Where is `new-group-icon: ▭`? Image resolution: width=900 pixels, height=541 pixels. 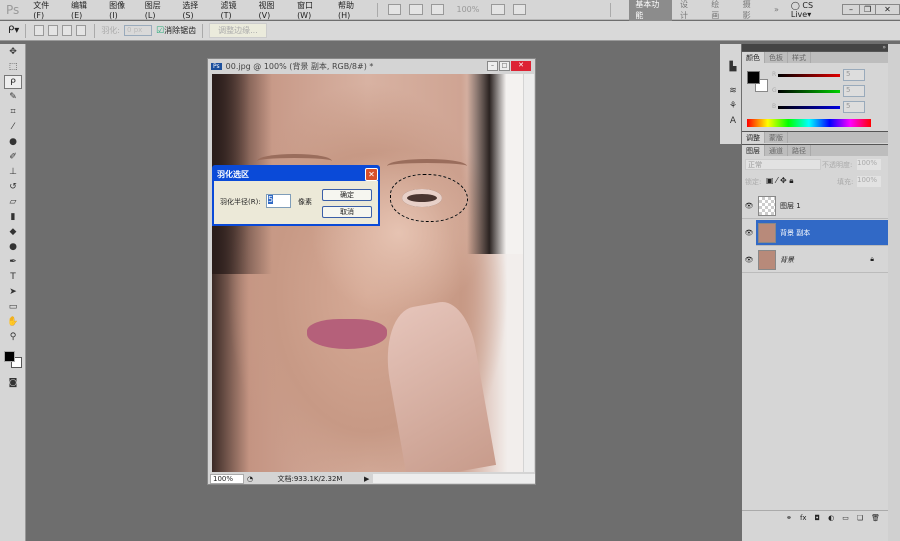 new-group-icon: ▭ is located at coordinates (845, 518).